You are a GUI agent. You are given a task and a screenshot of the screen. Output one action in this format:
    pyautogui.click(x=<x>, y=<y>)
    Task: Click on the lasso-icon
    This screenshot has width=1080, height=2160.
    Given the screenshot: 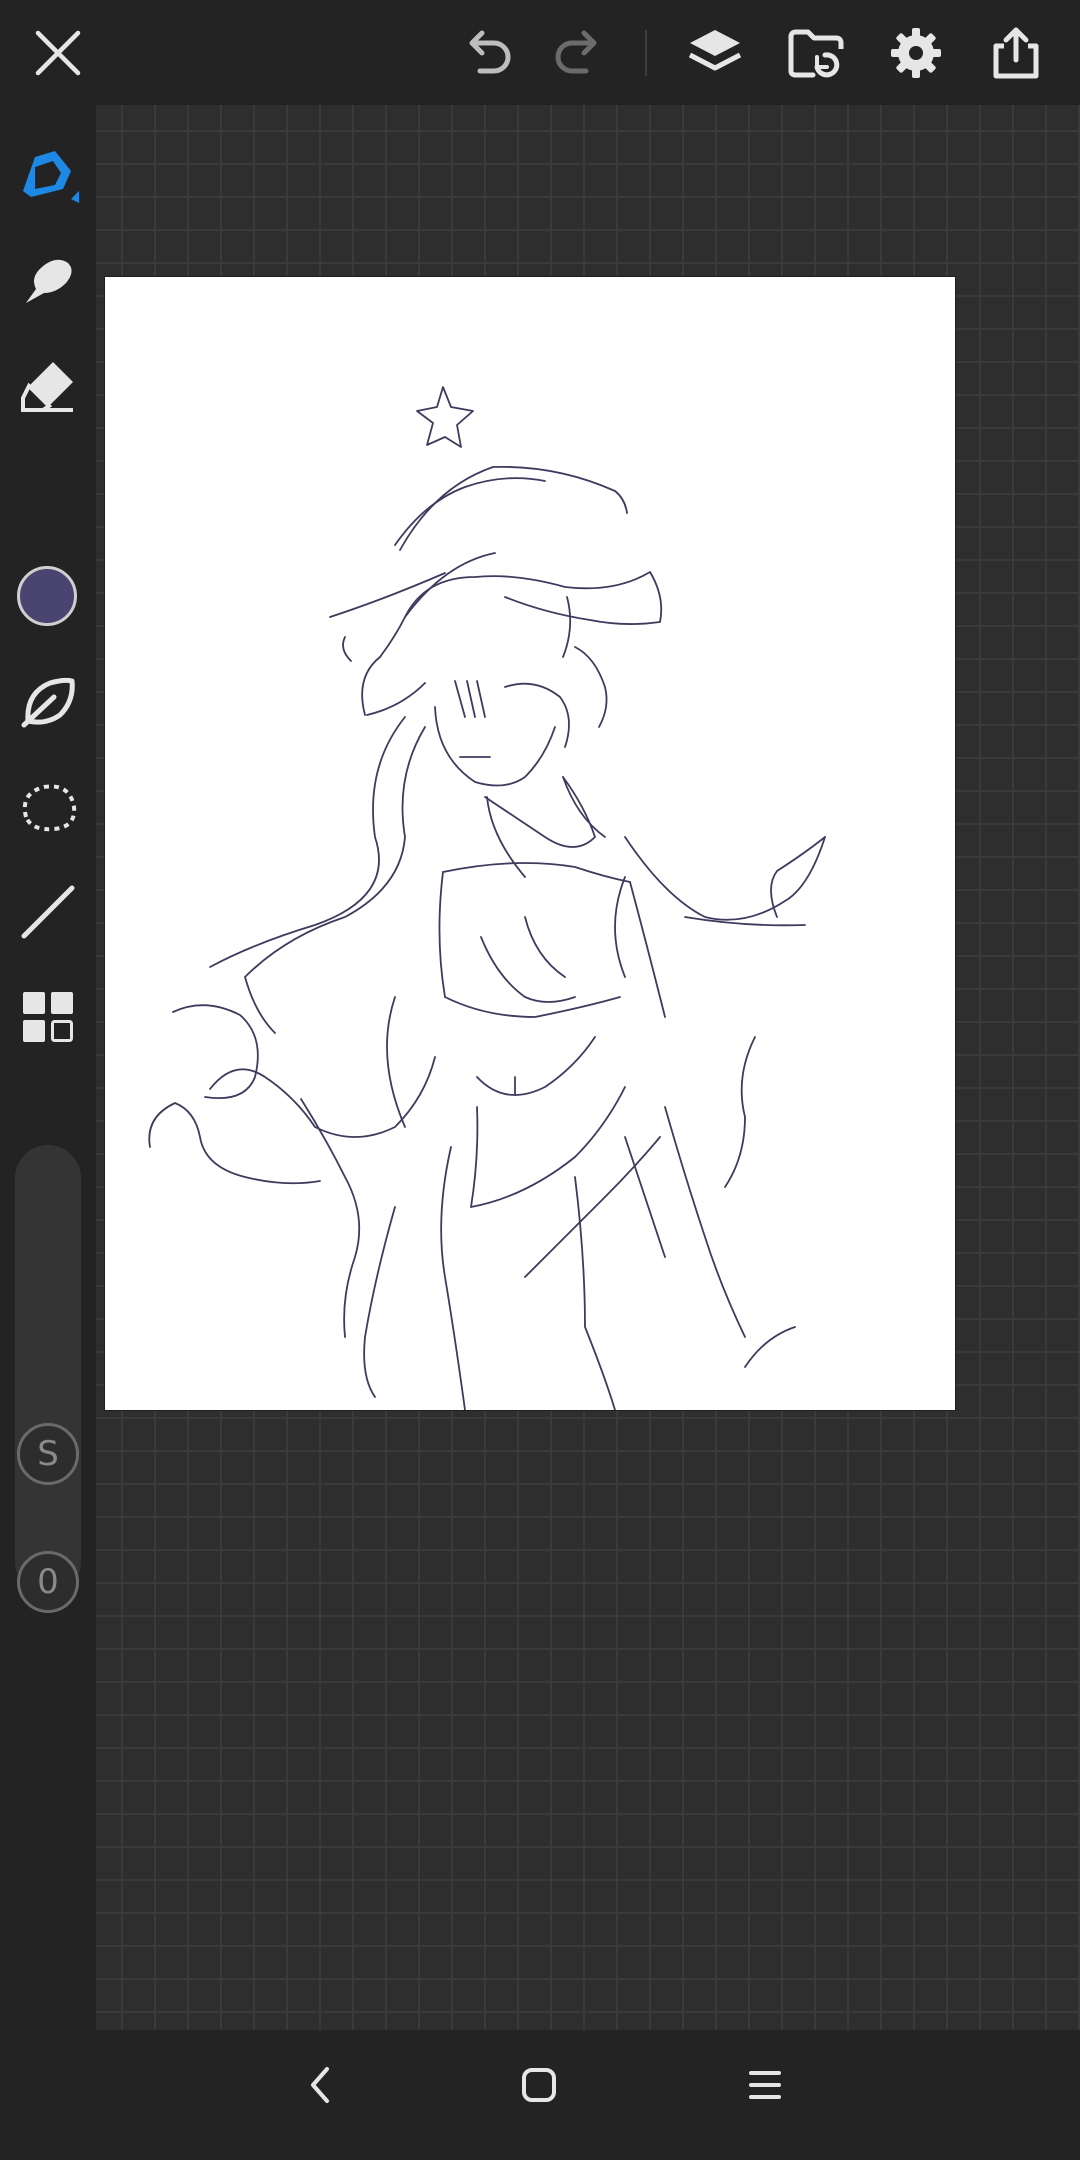 What is the action you would take?
    pyautogui.click(x=49, y=808)
    